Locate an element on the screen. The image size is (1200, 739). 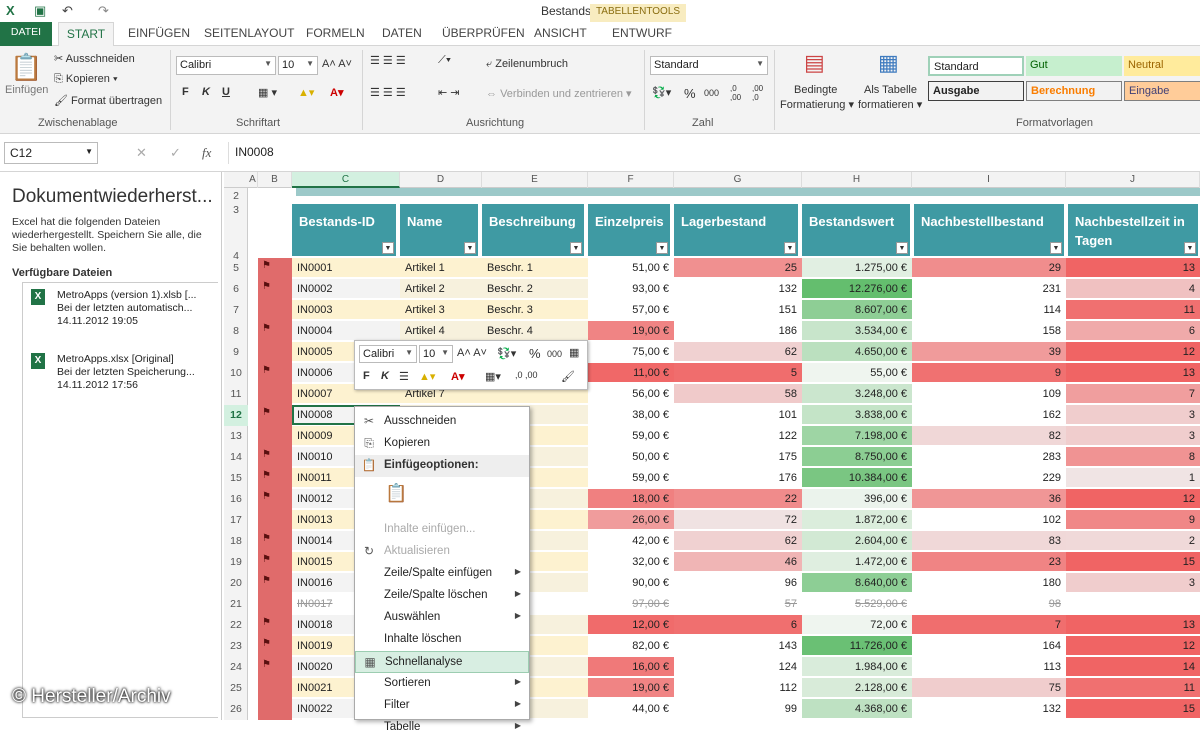
orientation-icon: ⟋▾ is located at coordinates (444, 60).